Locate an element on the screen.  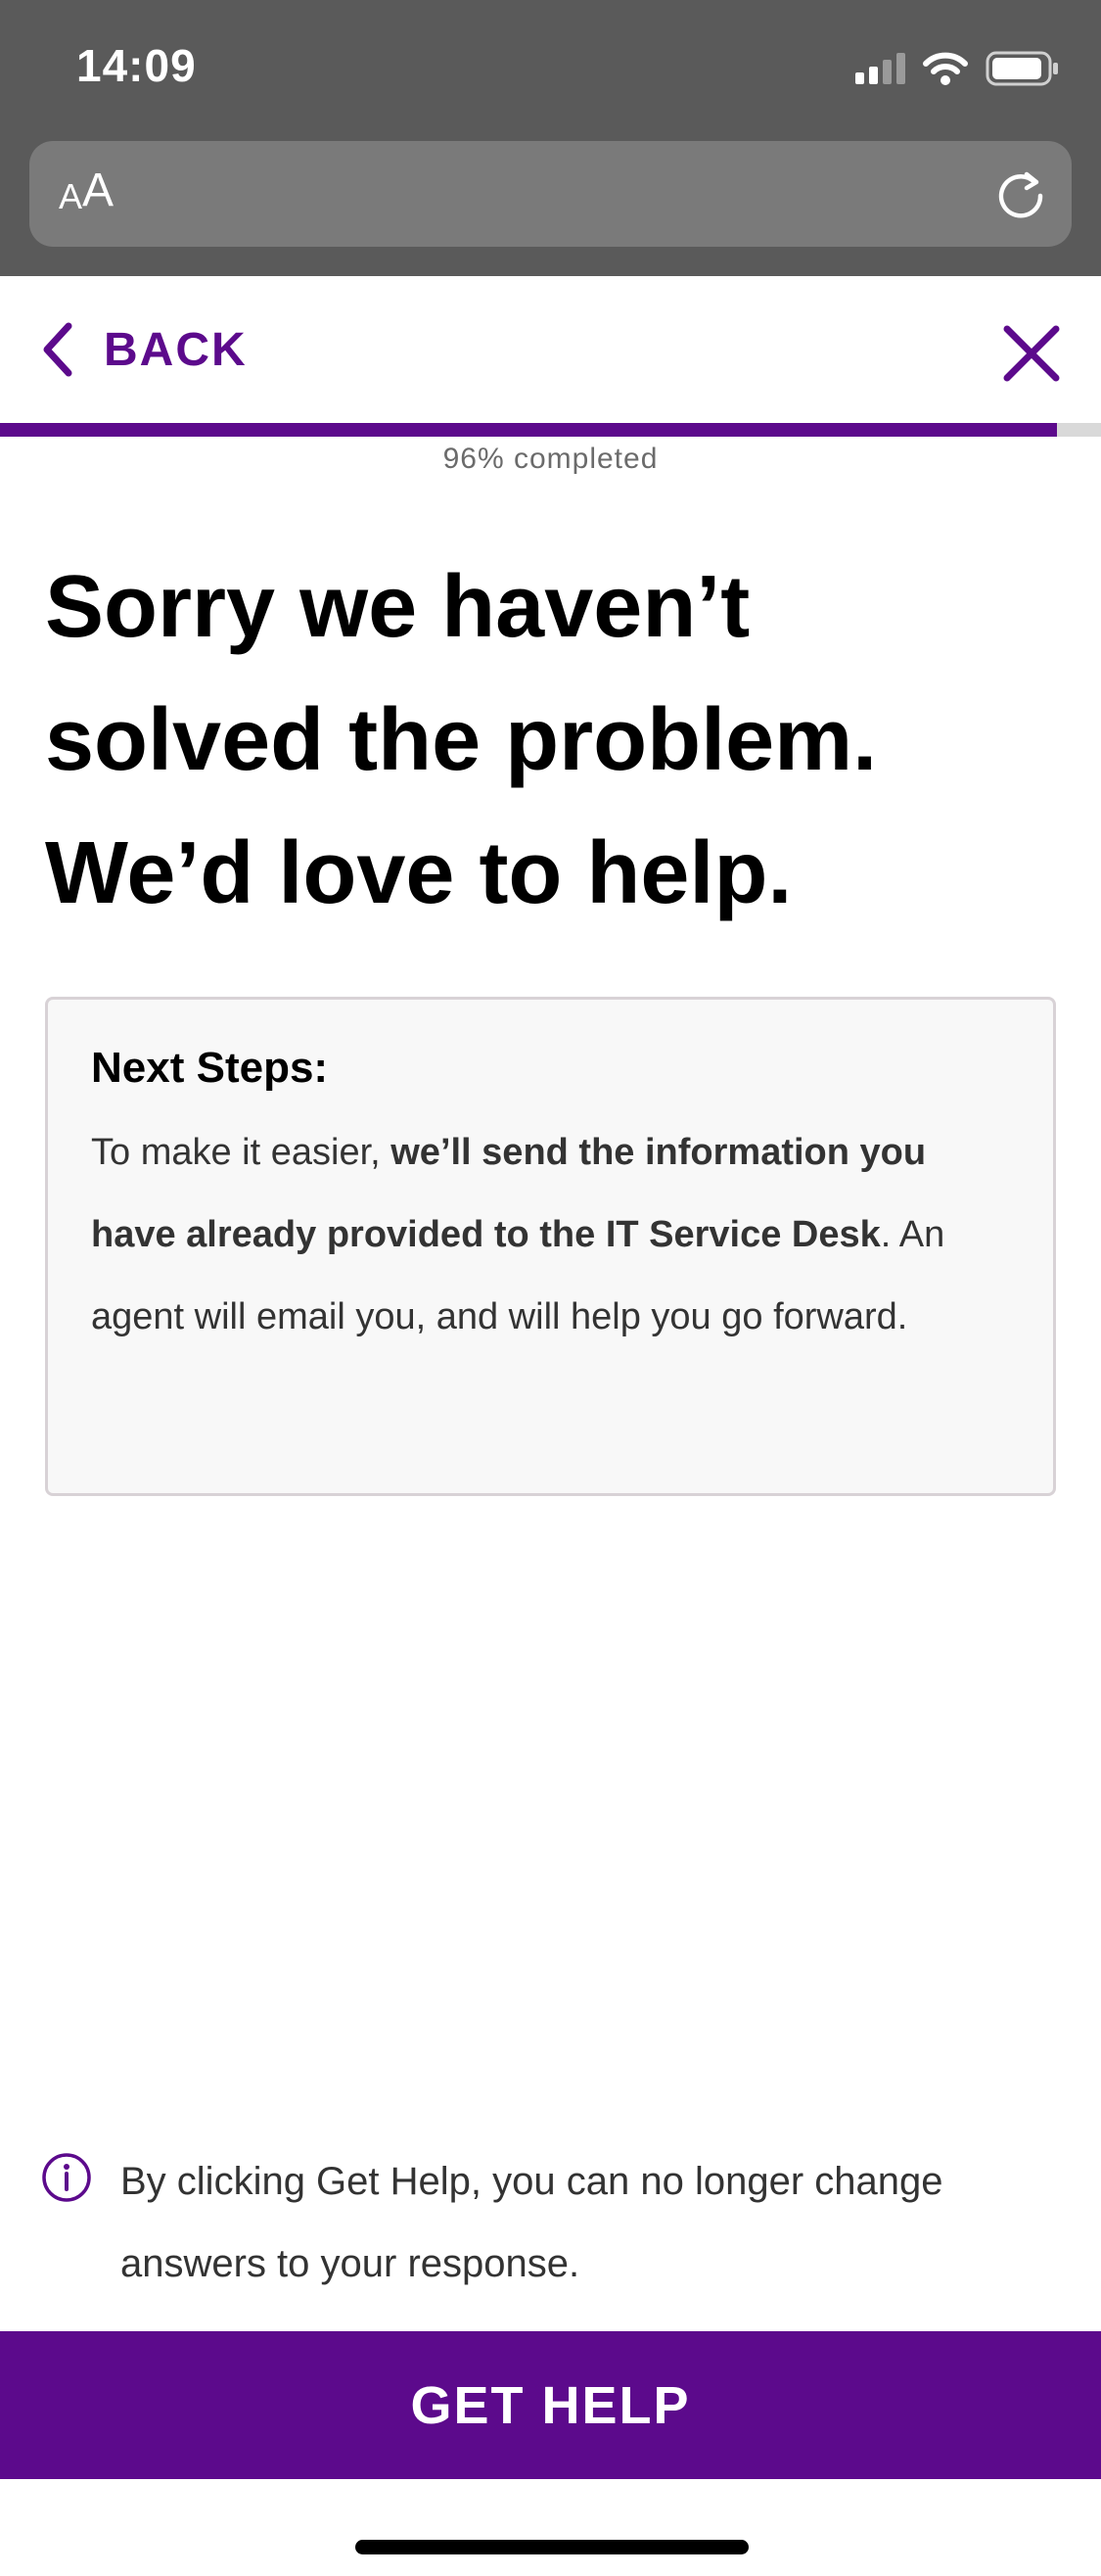
progress-bar is located at coordinates (550, 430).